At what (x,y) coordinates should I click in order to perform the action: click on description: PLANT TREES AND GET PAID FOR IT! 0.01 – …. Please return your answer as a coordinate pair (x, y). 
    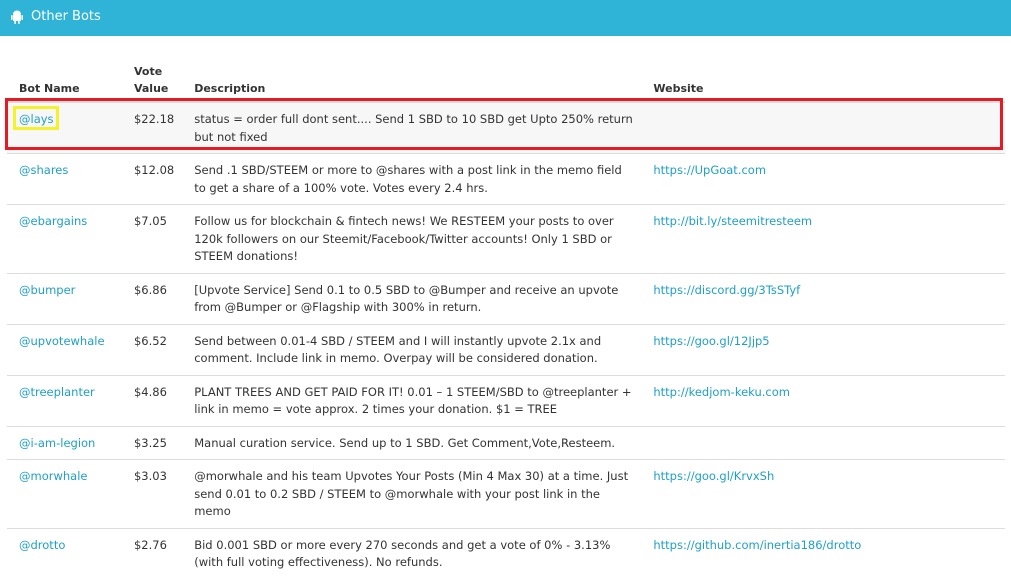
    Looking at the image, I should click on (412, 400).